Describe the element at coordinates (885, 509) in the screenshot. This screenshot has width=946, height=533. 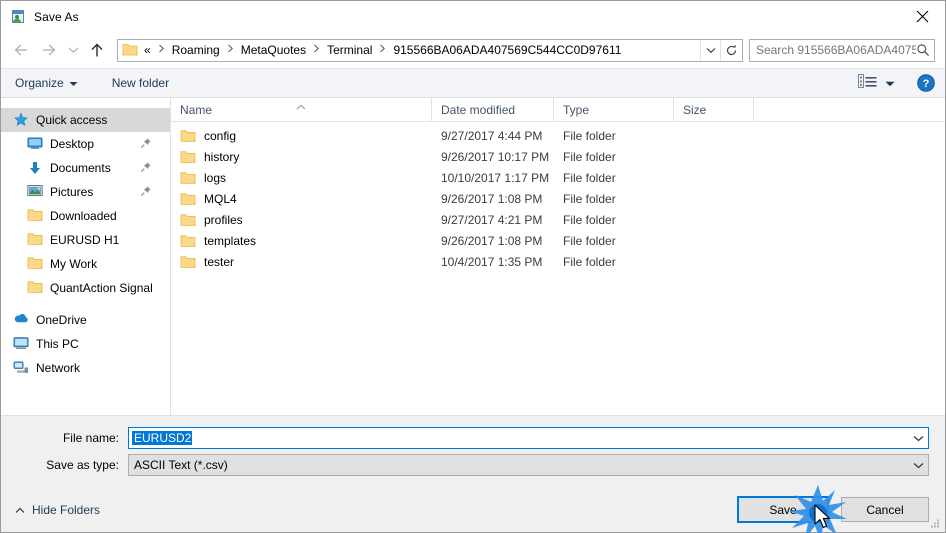
I see `cancel-button: Cancel` at that location.